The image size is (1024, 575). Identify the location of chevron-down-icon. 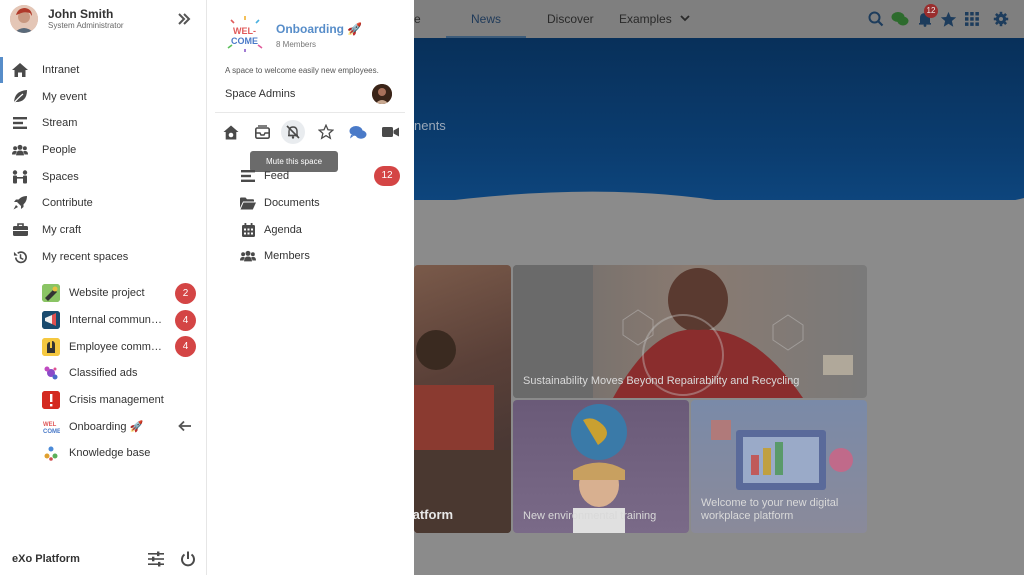
(685, 18).